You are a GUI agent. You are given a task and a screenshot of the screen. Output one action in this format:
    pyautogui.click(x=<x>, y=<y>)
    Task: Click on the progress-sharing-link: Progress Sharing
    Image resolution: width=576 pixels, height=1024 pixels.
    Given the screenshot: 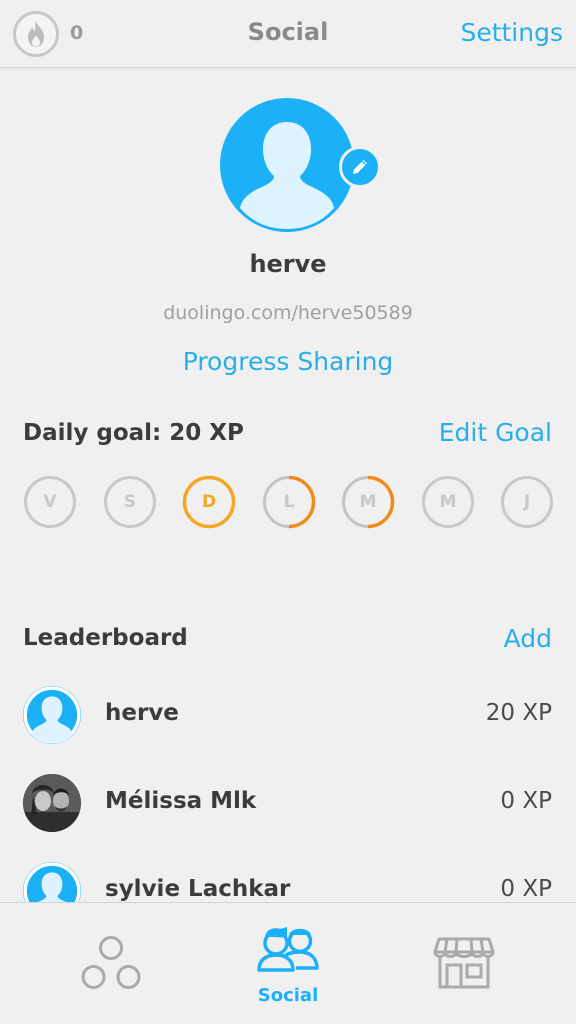 What is the action you would take?
    pyautogui.click(x=288, y=361)
    